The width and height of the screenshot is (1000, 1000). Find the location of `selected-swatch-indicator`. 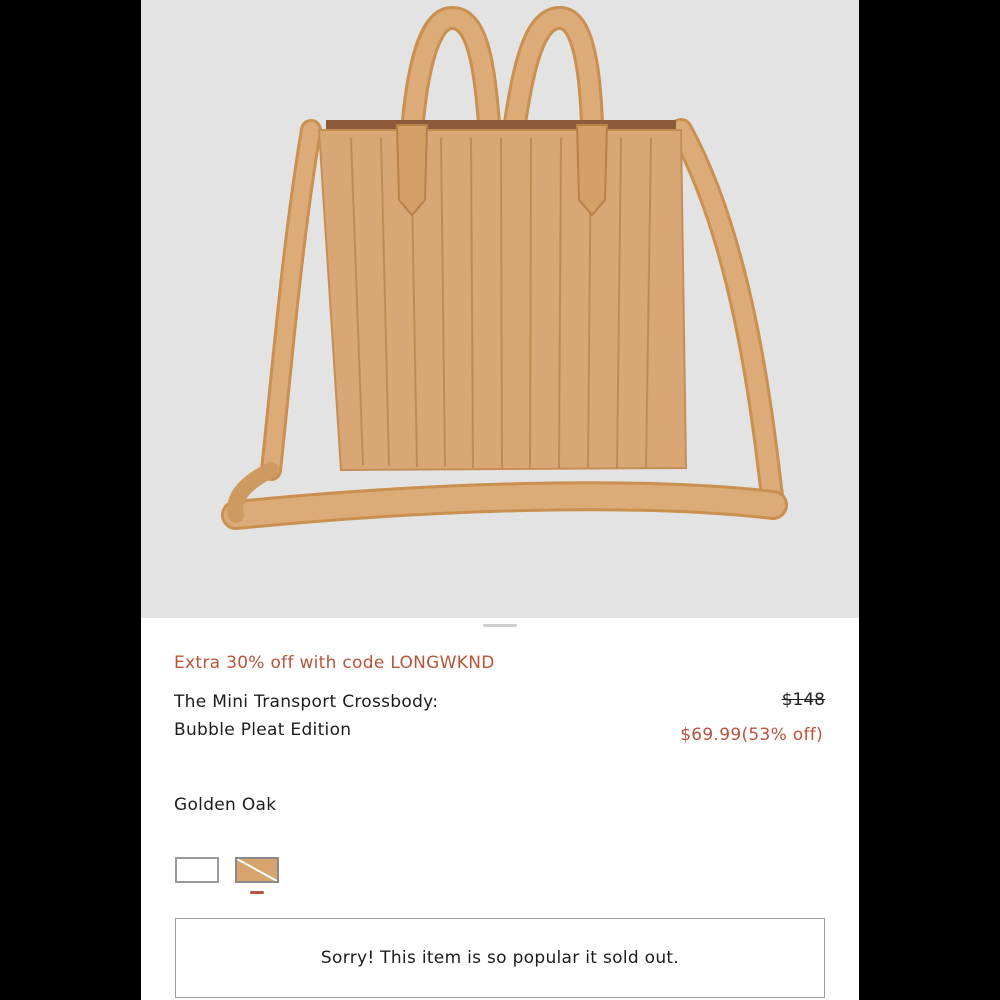

selected-swatch-indicator is located at coordinates (257, 892).